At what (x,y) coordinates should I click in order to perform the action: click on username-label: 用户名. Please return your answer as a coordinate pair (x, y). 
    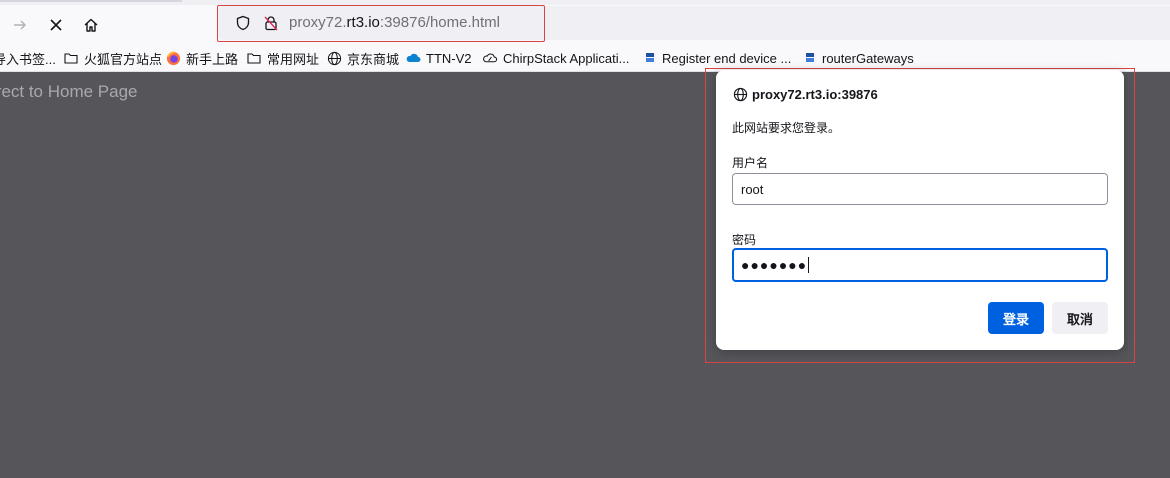
    Looking at the image, I should click on (750, 163).